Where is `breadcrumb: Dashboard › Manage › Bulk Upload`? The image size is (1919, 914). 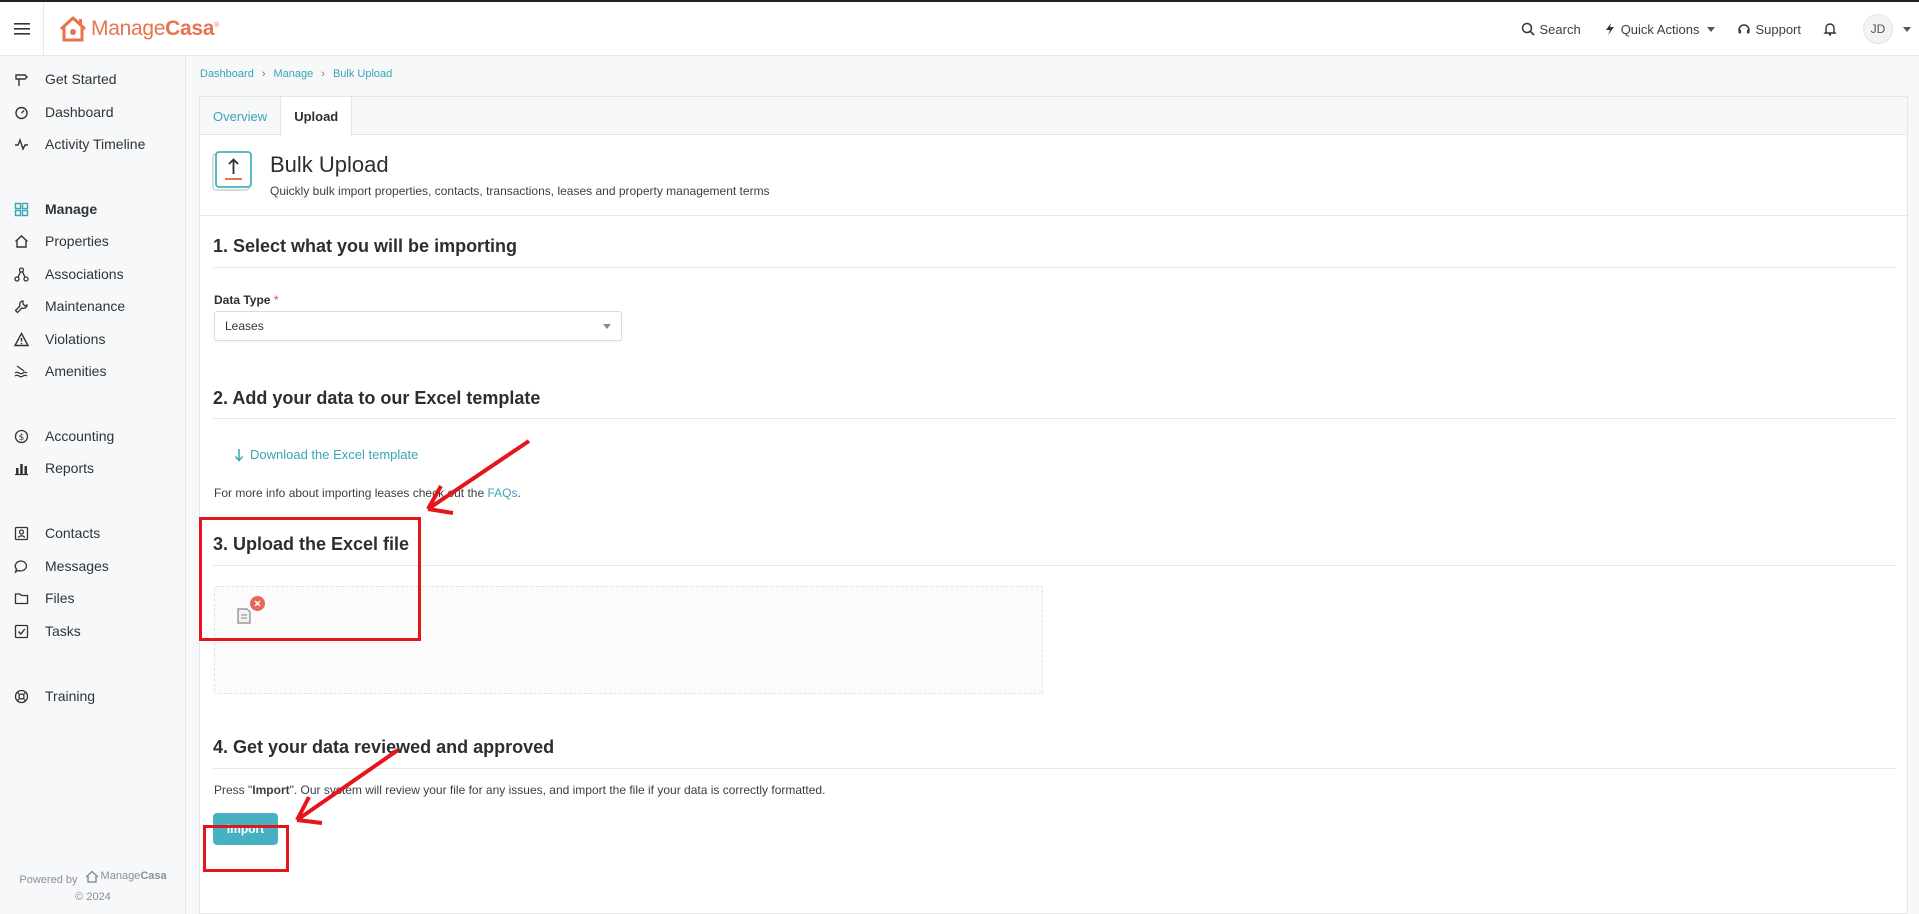
breadcrumb: Dashboard › Manage › Bulk Upload is located at coordinates (296, 74).